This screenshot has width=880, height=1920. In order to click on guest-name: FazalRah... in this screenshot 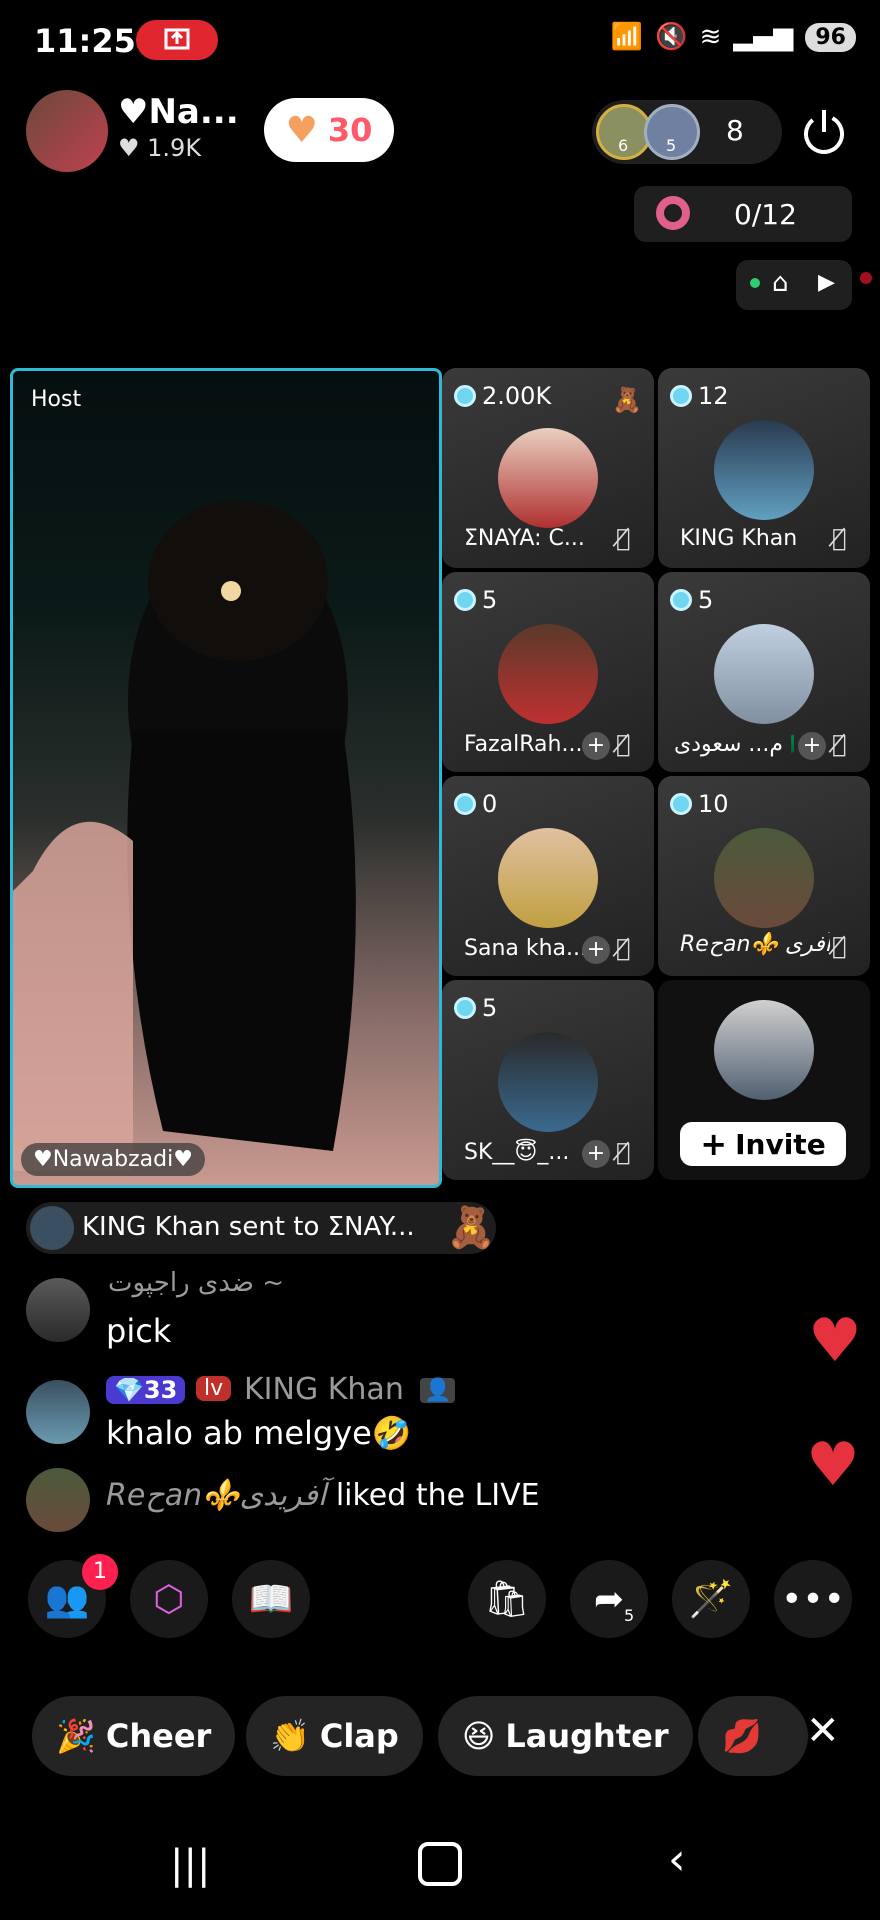, I will do `click(523, 744)`.